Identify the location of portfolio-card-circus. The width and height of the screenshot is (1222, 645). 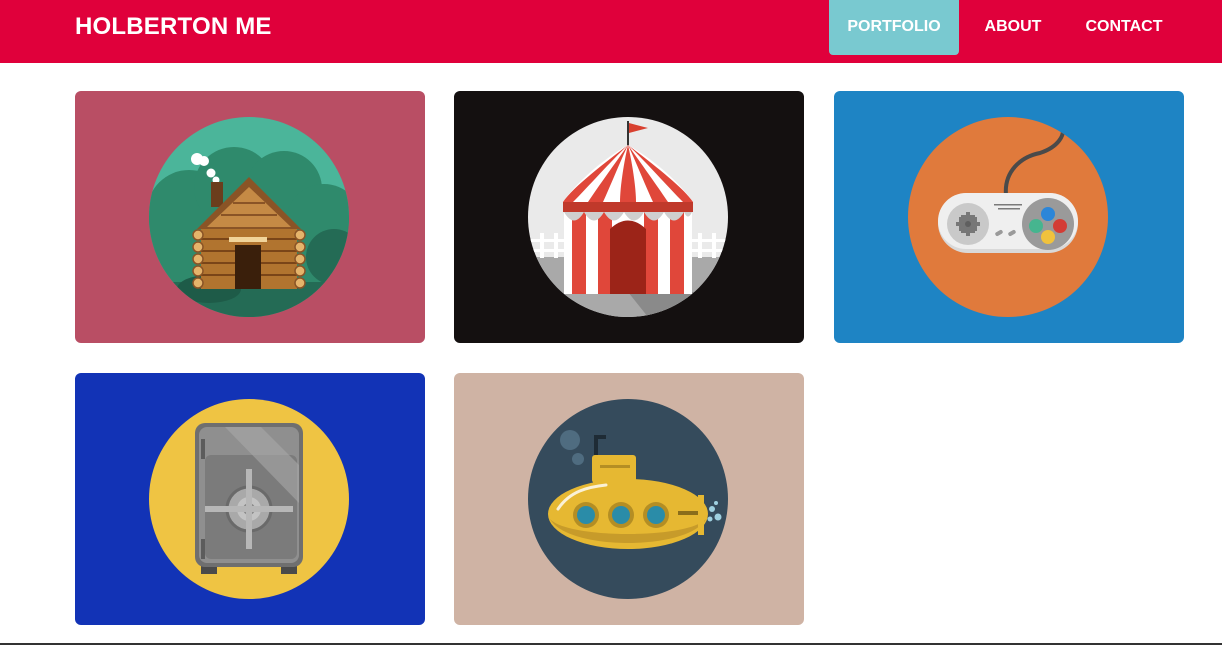
(629, 217).